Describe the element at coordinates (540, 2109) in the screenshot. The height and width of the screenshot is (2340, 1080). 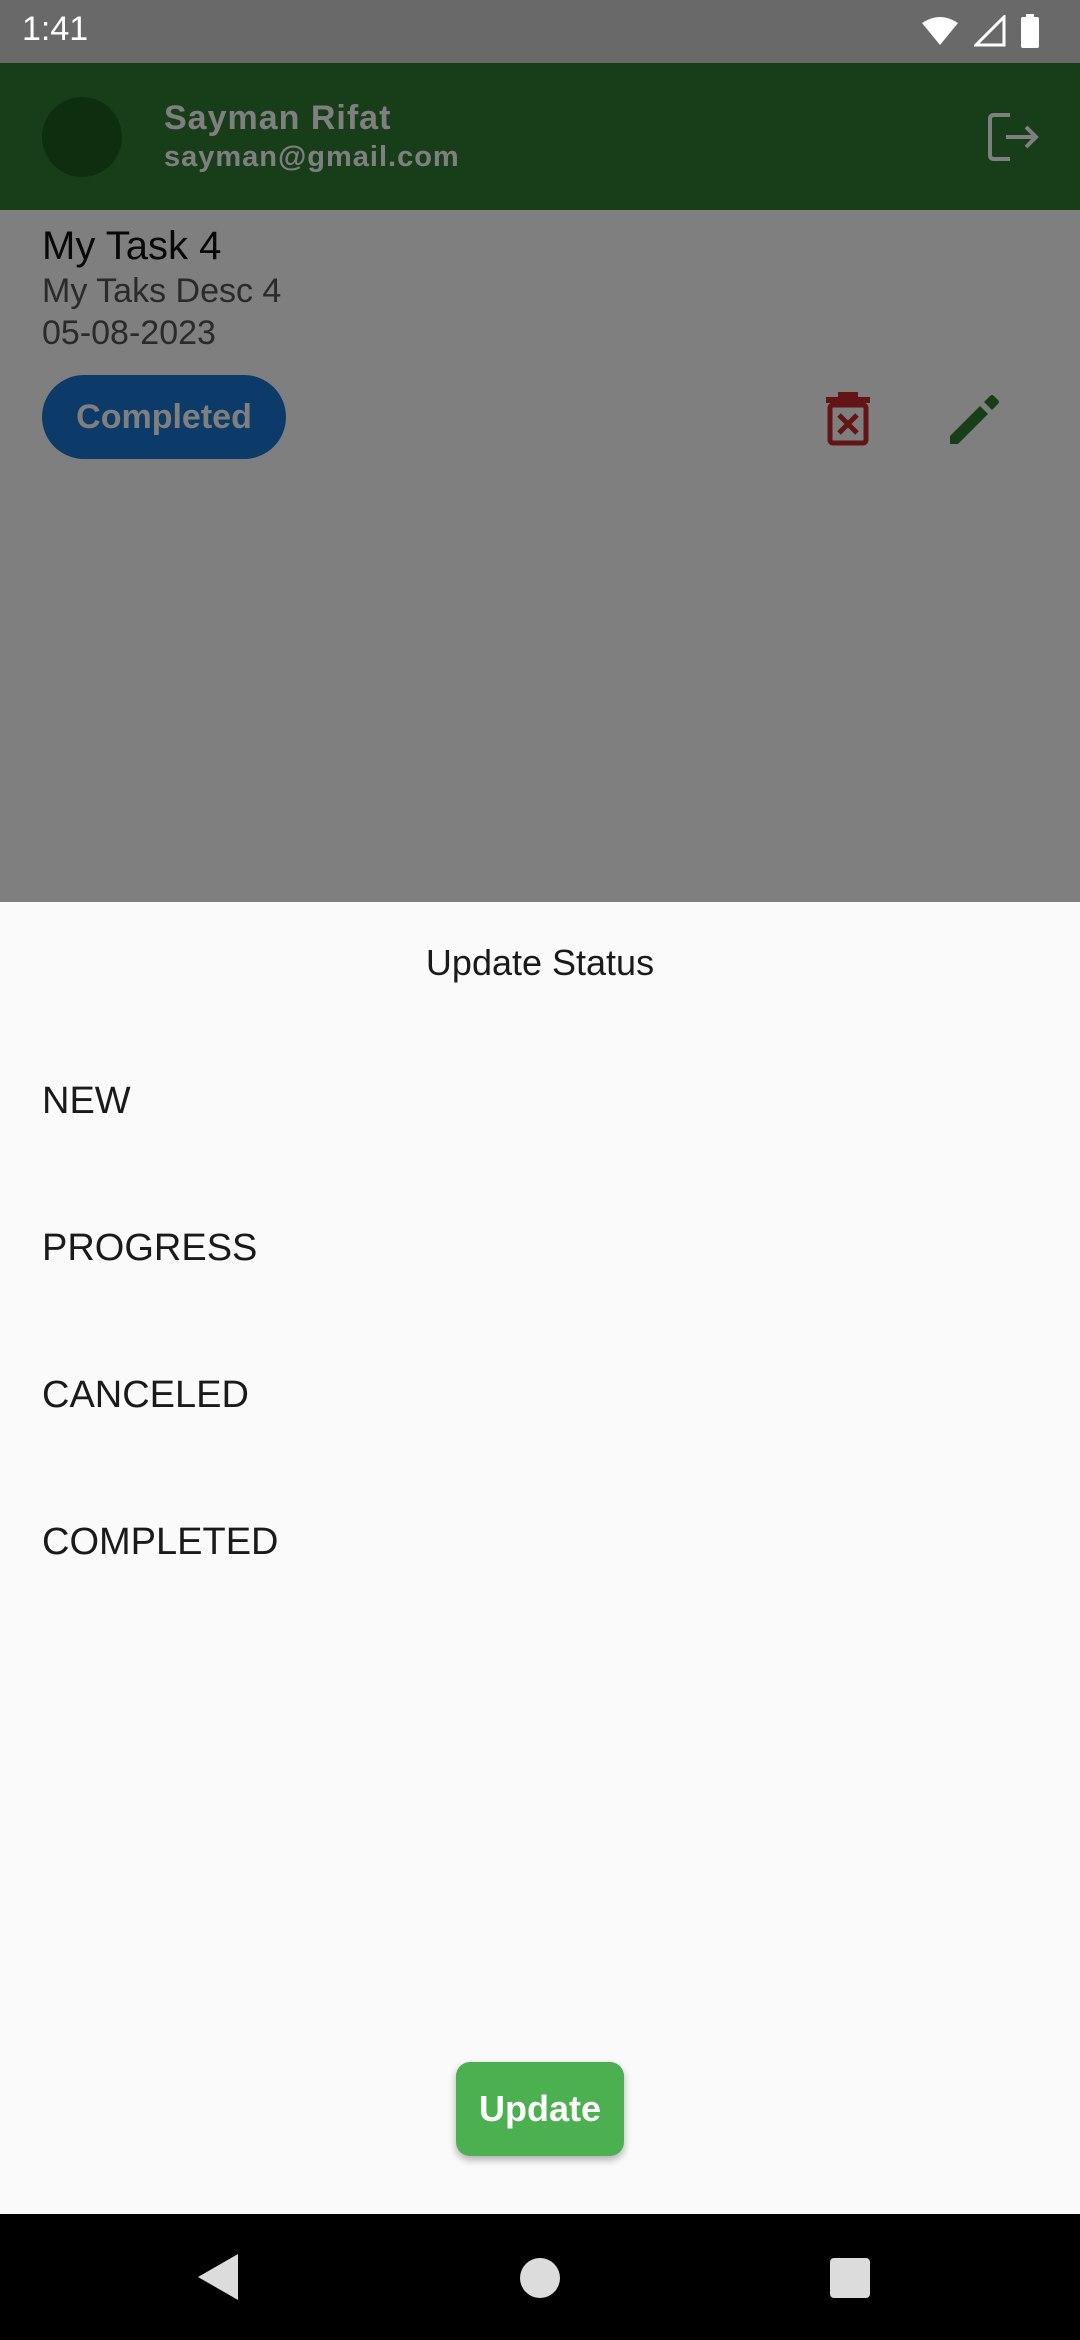
I see `update-button: Update` at that location.